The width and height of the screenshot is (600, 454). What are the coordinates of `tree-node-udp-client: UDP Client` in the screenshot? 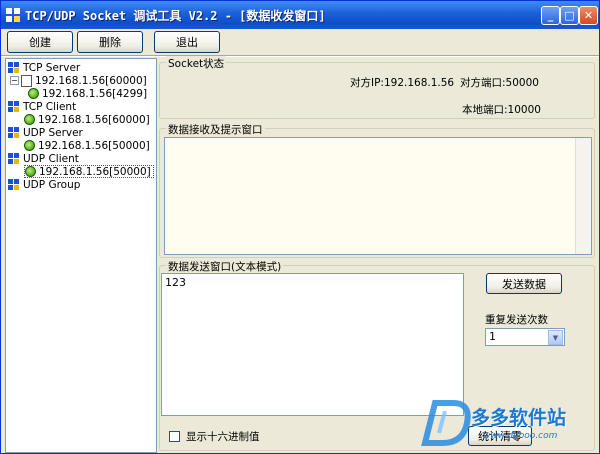 It's located at (43, 158).